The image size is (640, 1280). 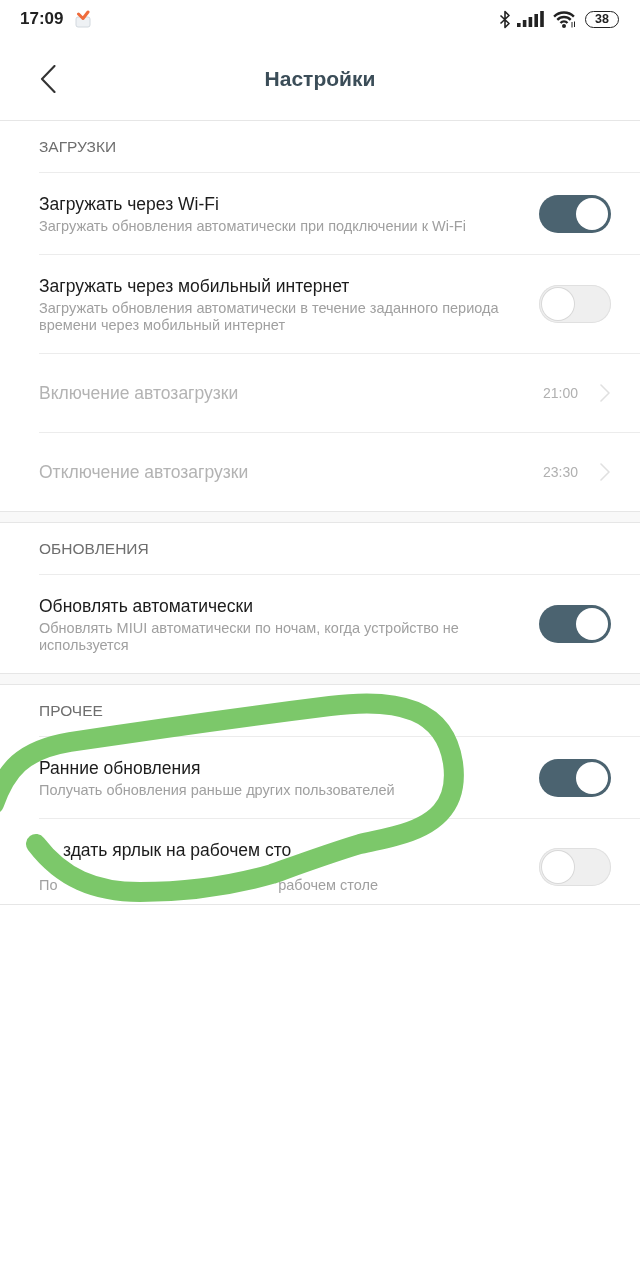 I want to click on setting-title: Загружать через Wi-Fi, so click(x=129, y=203).